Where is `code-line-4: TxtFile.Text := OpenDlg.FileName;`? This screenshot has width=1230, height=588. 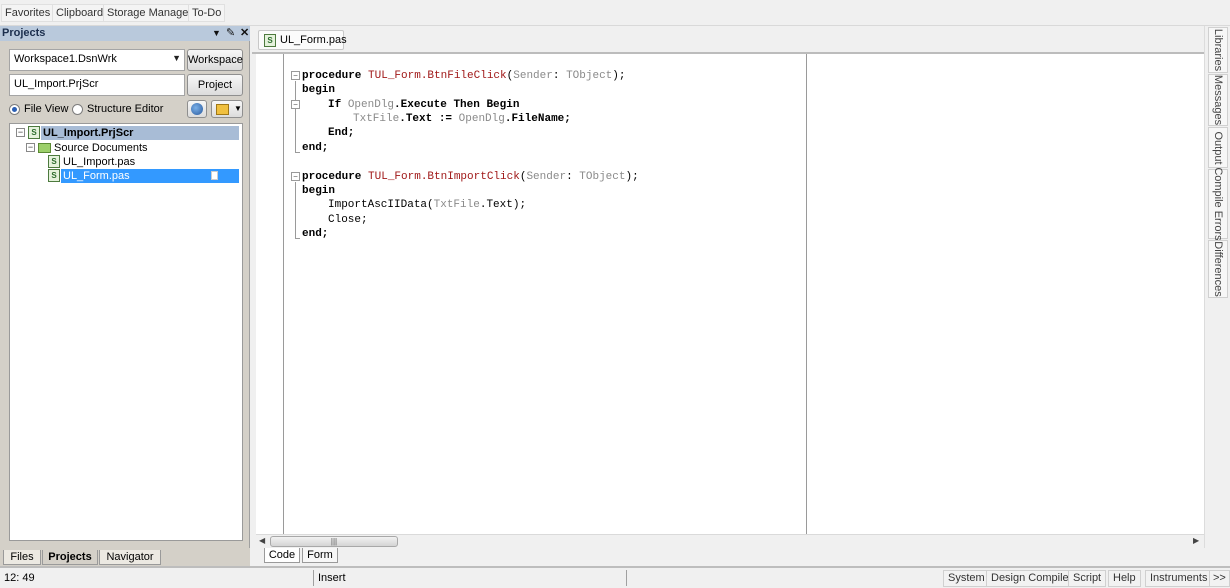
code-line-4: TxtFile.Text := OpenDlg.FileName; is located at coordinates (462, 119).